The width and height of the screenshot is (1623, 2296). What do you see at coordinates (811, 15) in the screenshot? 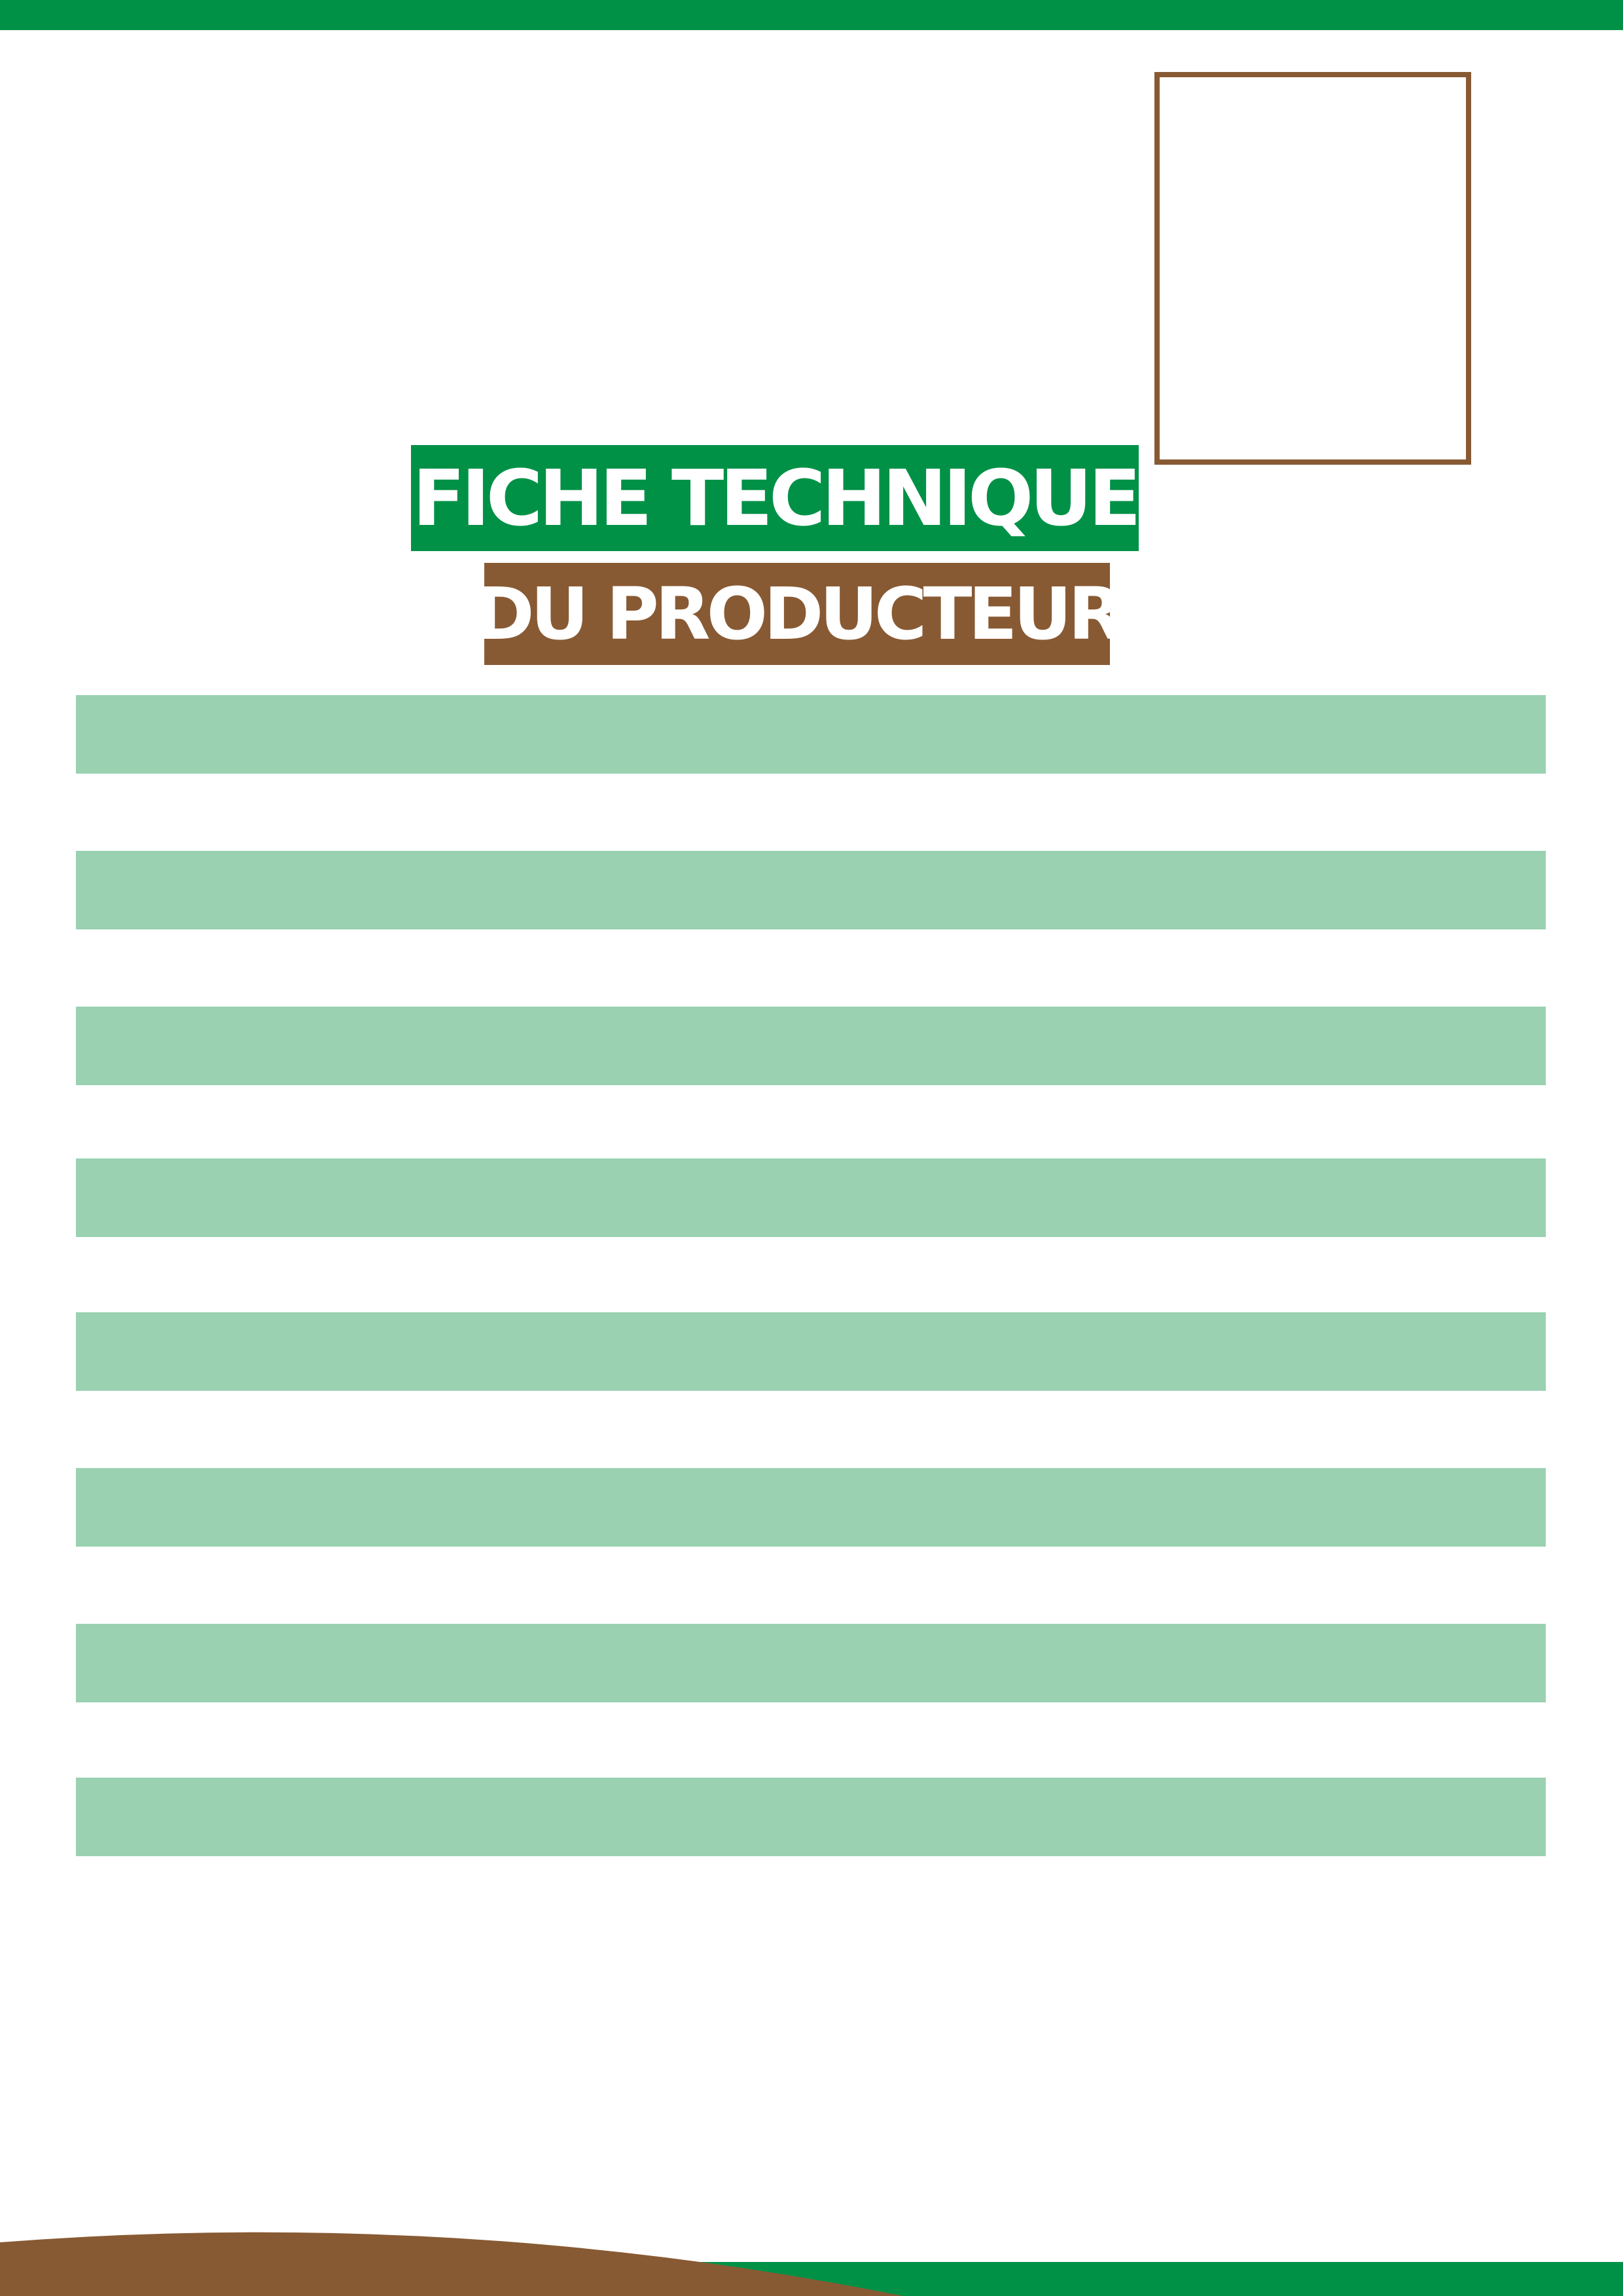
I see `top-green-band` at bounding box center [811, 15].